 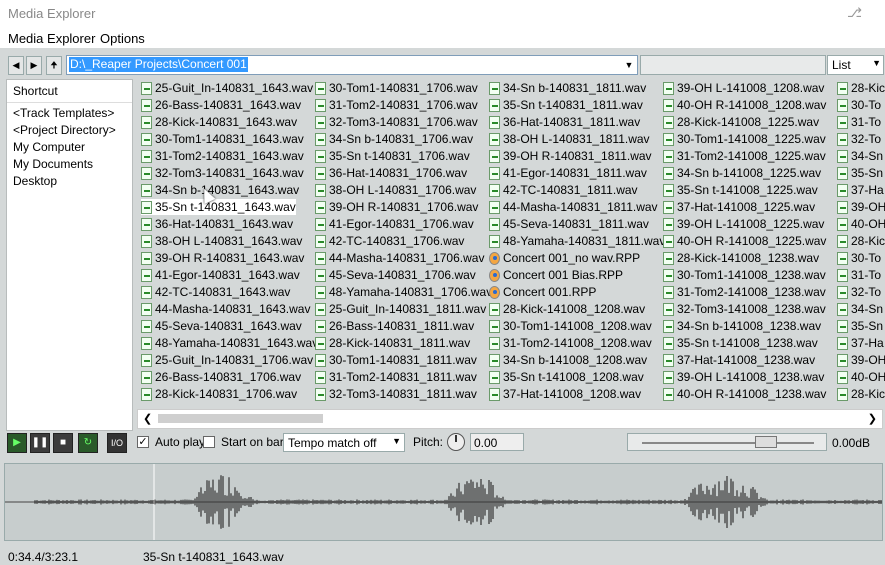 What do you see at coordinates (740, 343) in the screenshot?
I see `file-item: 35-Sn t-141008_1238.wav` at bounding box center [740, 343].